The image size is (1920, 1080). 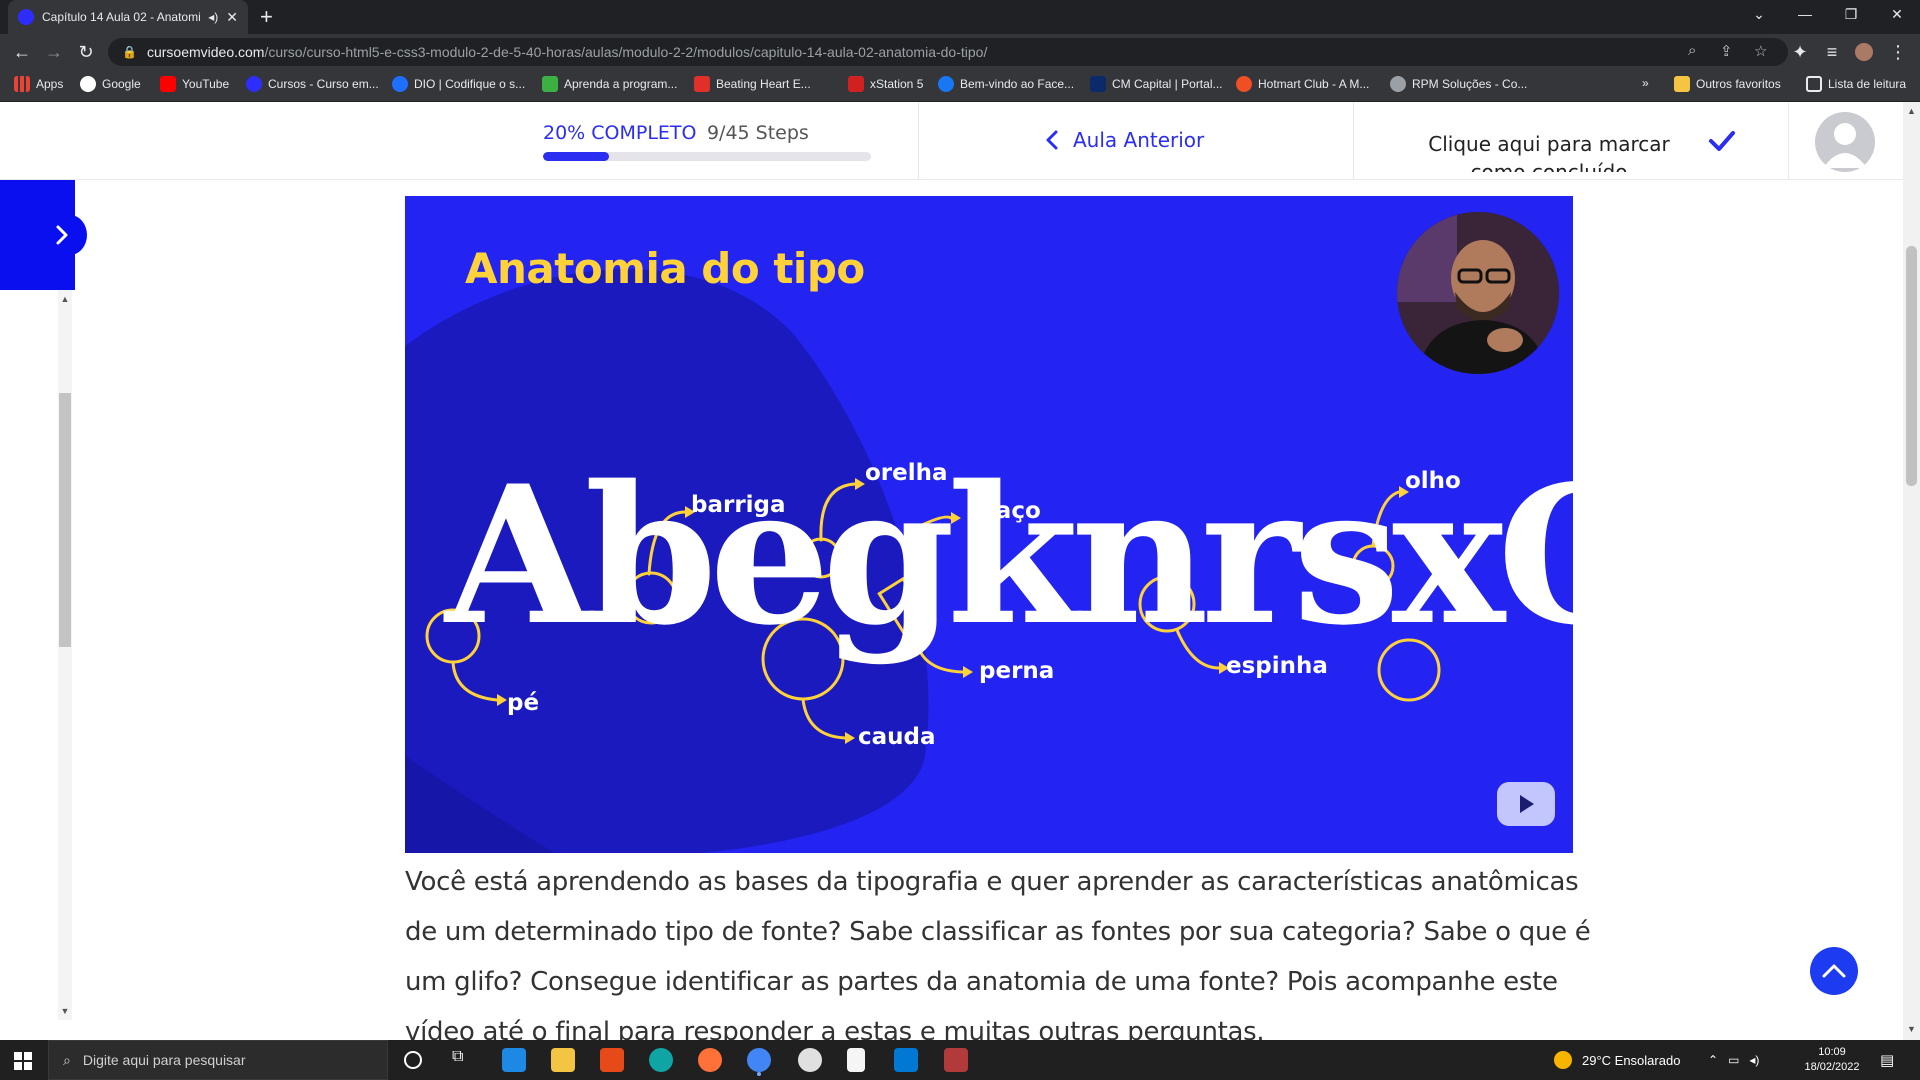 I want to click on scroll-up-arrow-icon: ▲, so click(x=65, y=299).